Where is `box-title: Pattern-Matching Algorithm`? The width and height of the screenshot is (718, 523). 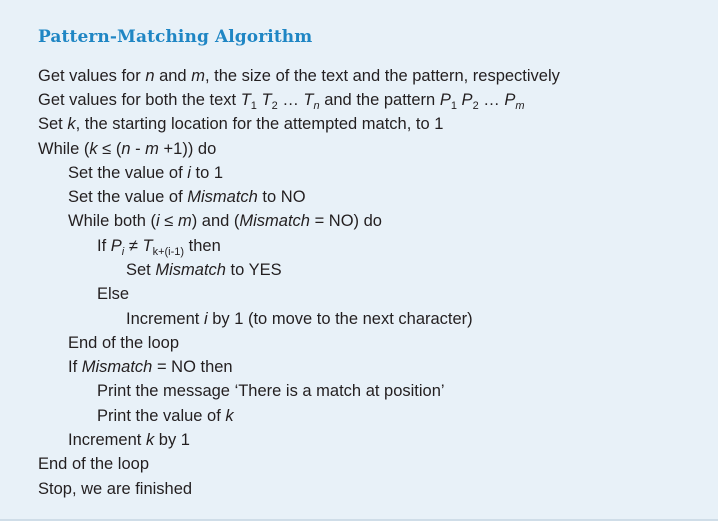 box-title: Pattern-Matching Algorithm is located at coordinates (175, 37).